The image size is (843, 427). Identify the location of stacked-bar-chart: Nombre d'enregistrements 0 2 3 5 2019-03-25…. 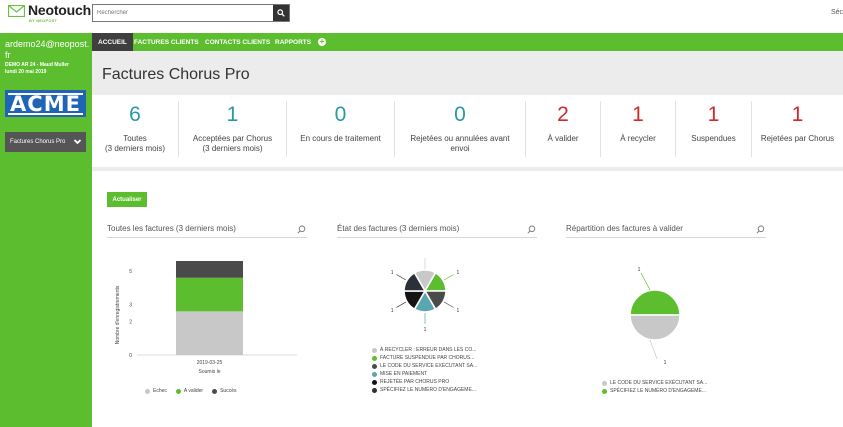
(206, 318).